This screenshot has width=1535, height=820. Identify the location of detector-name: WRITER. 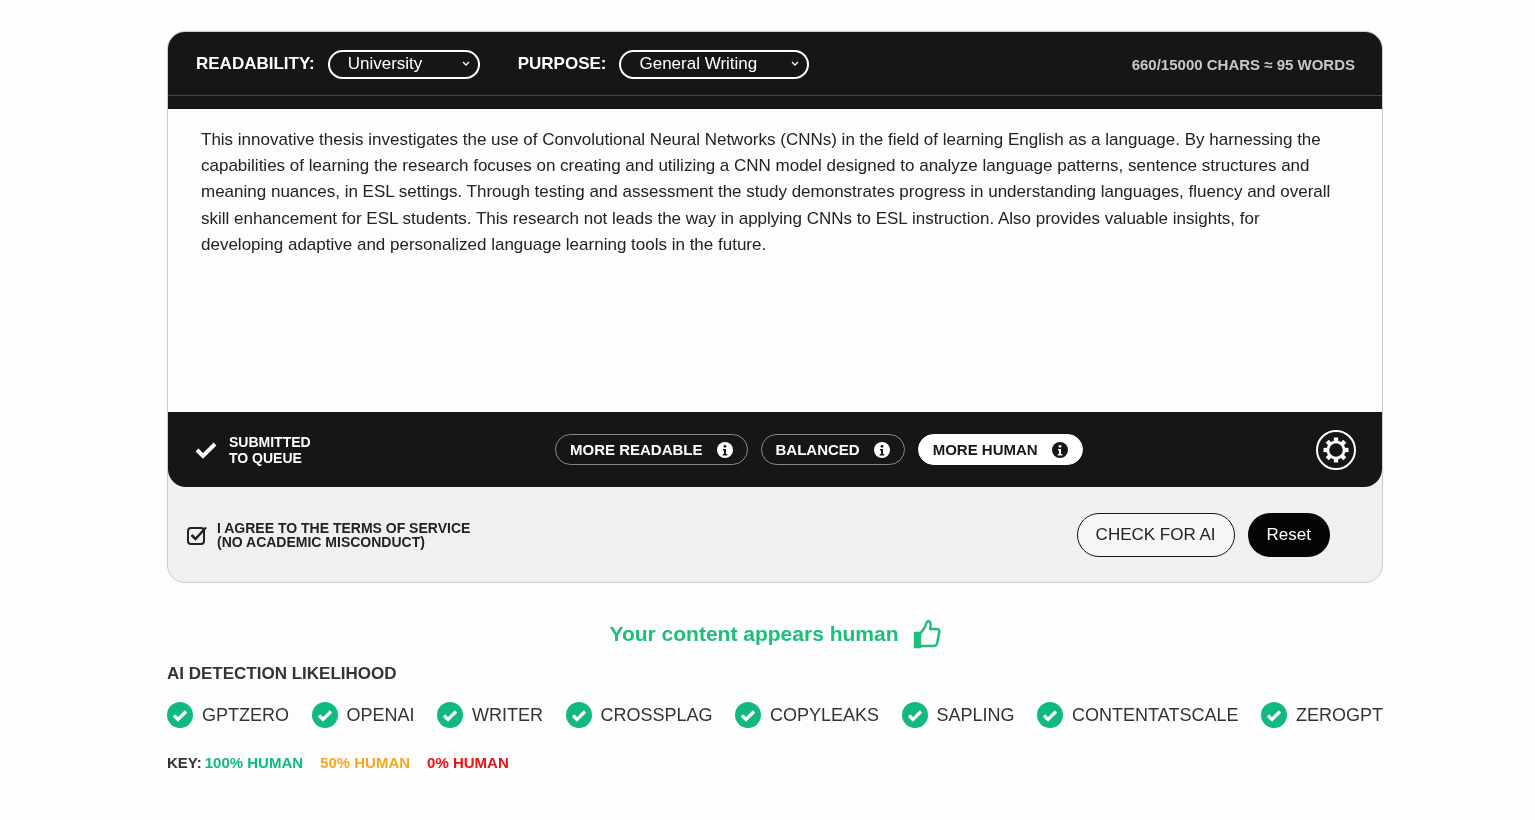
(507, 715).